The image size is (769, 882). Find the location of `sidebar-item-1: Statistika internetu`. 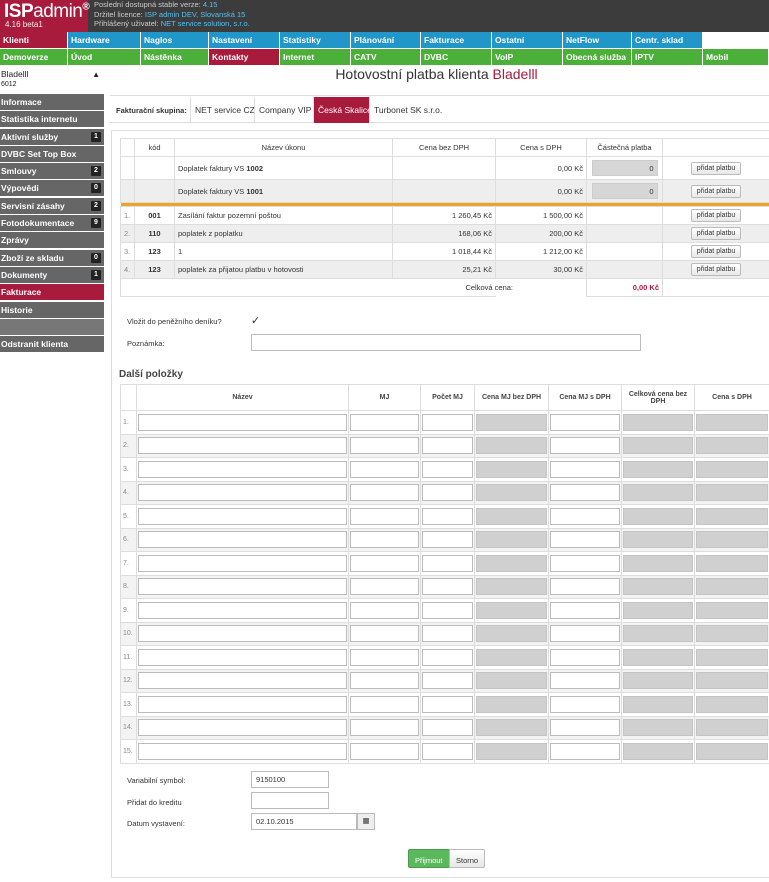

sidebar-item-1: Statistika internetu is located at coordinates (52, 119).